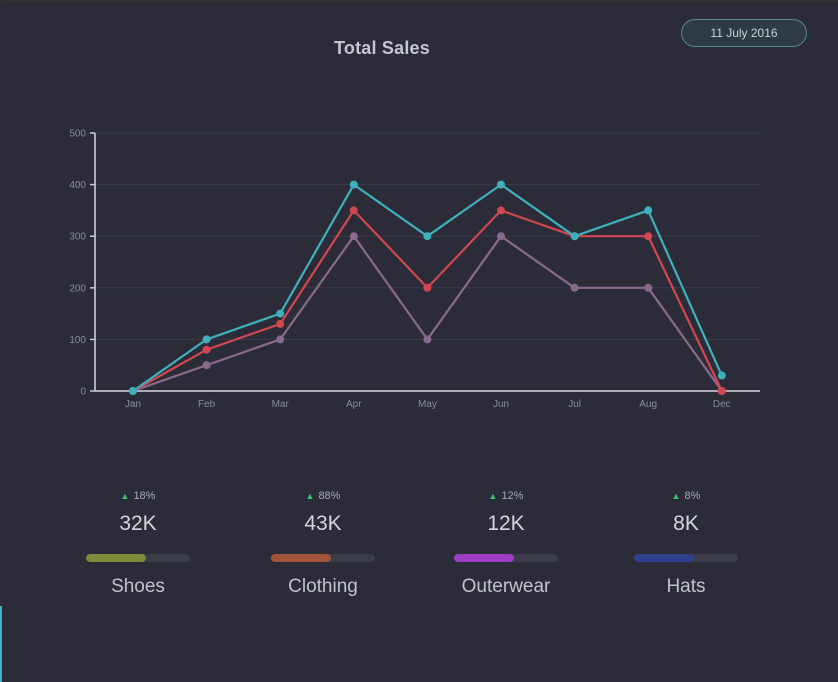 This screenshot has width=838, height=682. I want to click on stat-label: Shoes, so click(138, 586).